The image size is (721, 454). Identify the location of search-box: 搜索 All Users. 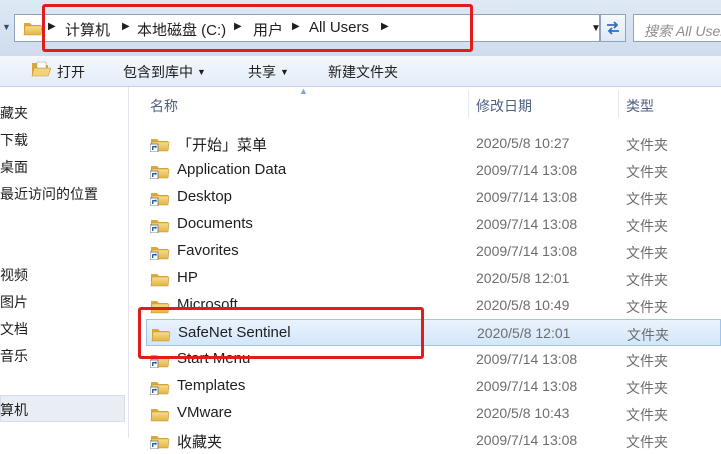
(677, 28).